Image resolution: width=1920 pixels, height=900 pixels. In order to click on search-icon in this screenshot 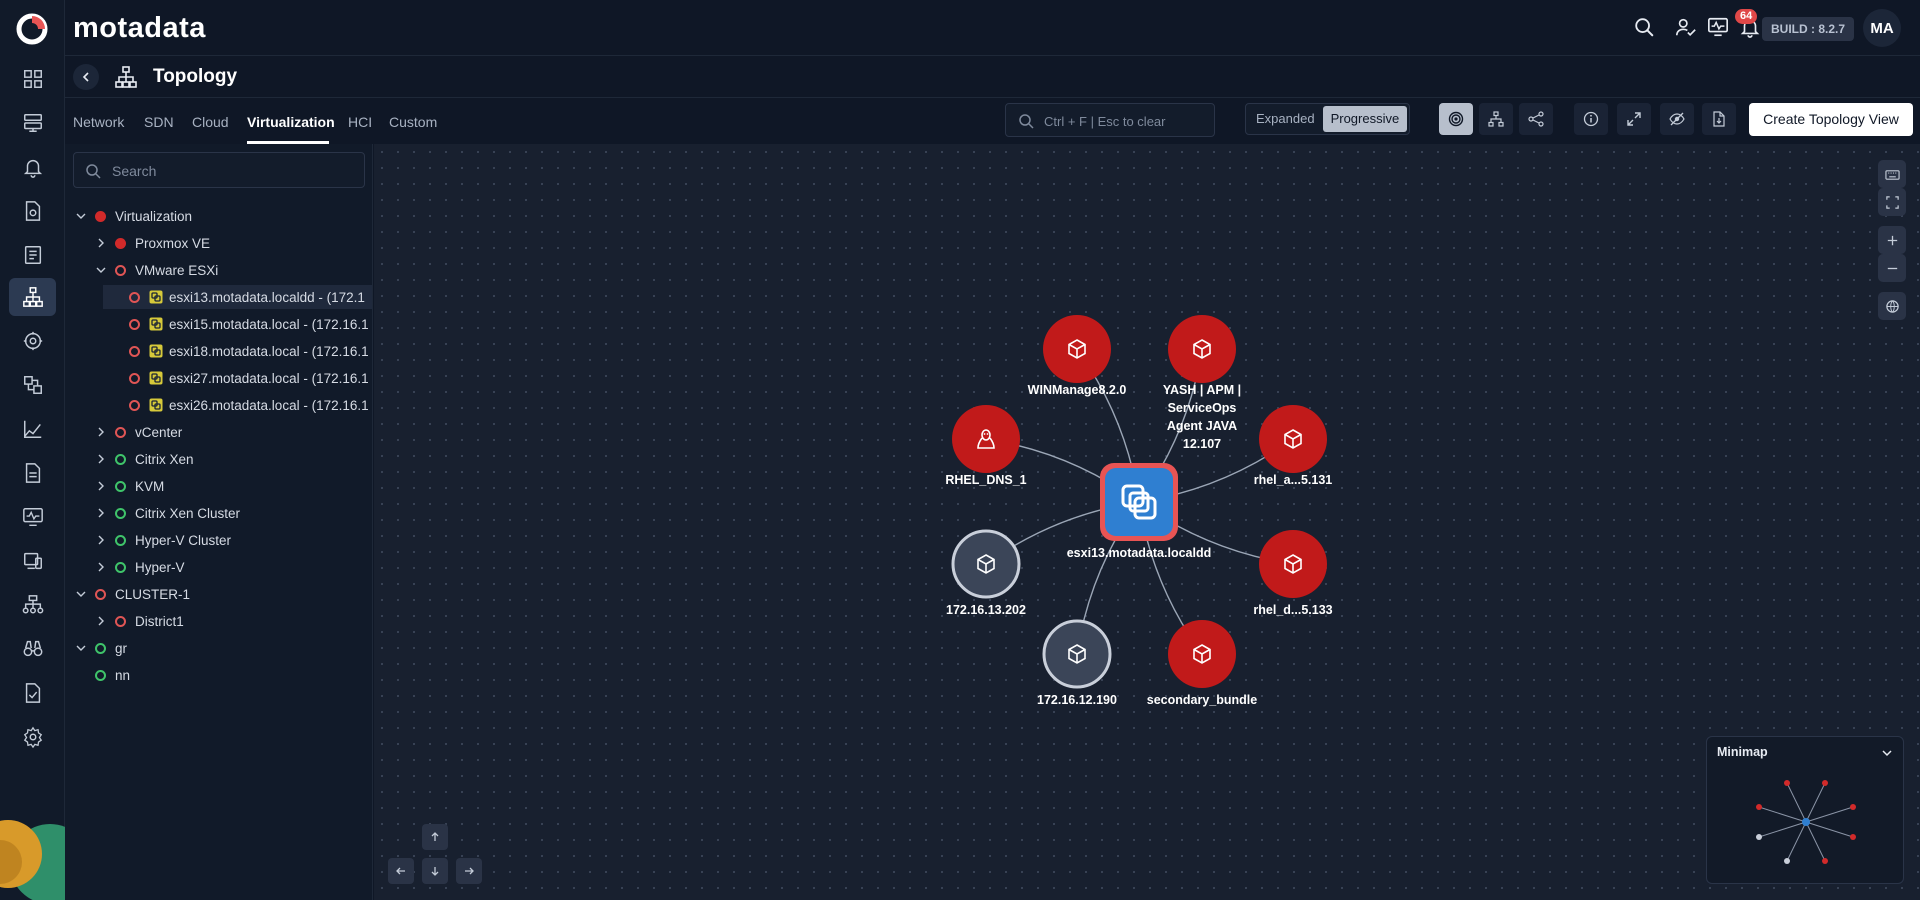, I will do `click(1644, 27)`.